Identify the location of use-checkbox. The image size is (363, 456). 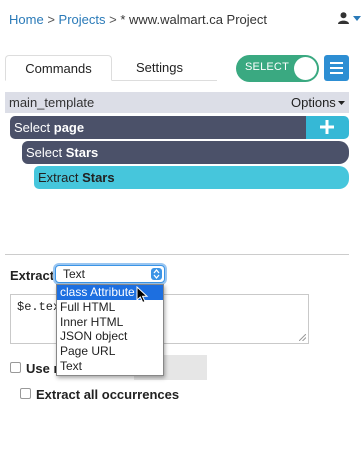
(15, 367).